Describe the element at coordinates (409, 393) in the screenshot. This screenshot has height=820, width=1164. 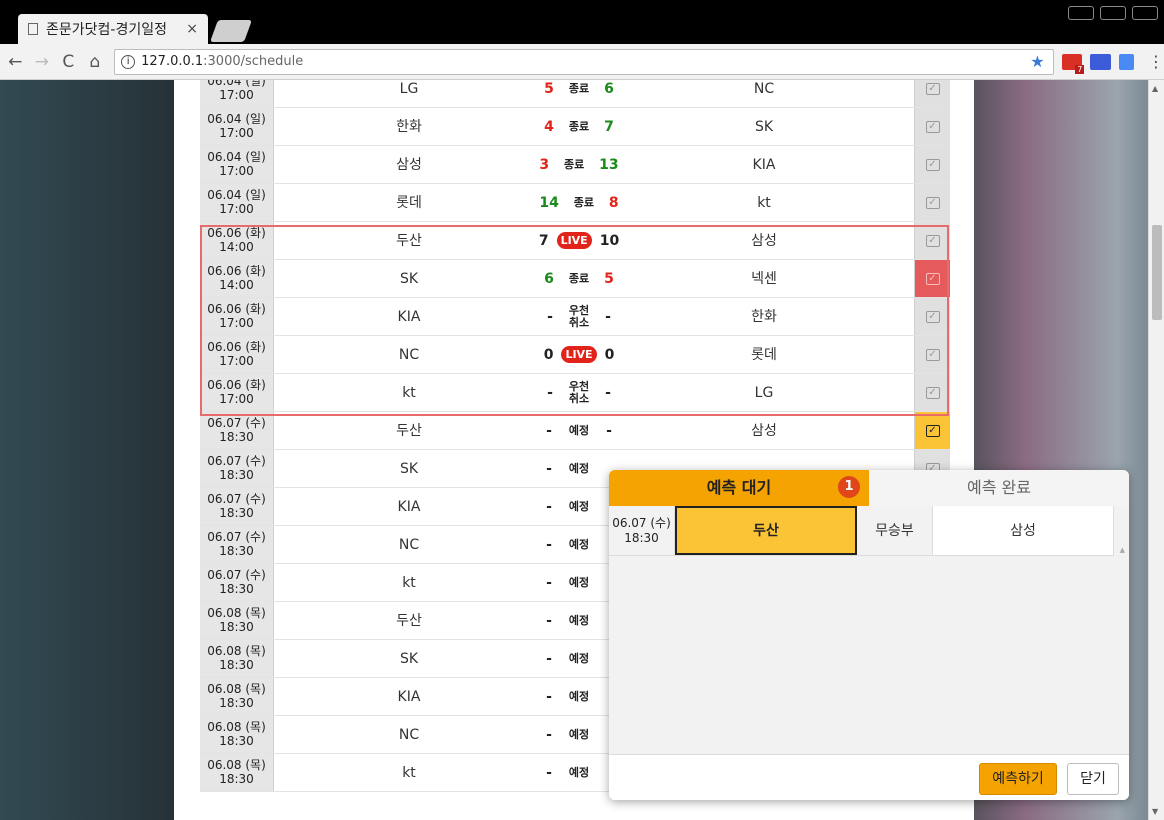
I see `home-team: kt` at that location.